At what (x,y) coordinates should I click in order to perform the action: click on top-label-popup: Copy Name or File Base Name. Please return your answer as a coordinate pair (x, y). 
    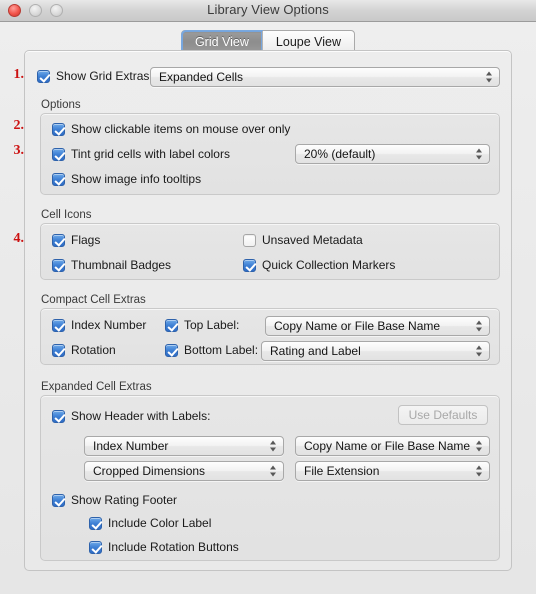
    Looking at the image, I should click on (377, 326).